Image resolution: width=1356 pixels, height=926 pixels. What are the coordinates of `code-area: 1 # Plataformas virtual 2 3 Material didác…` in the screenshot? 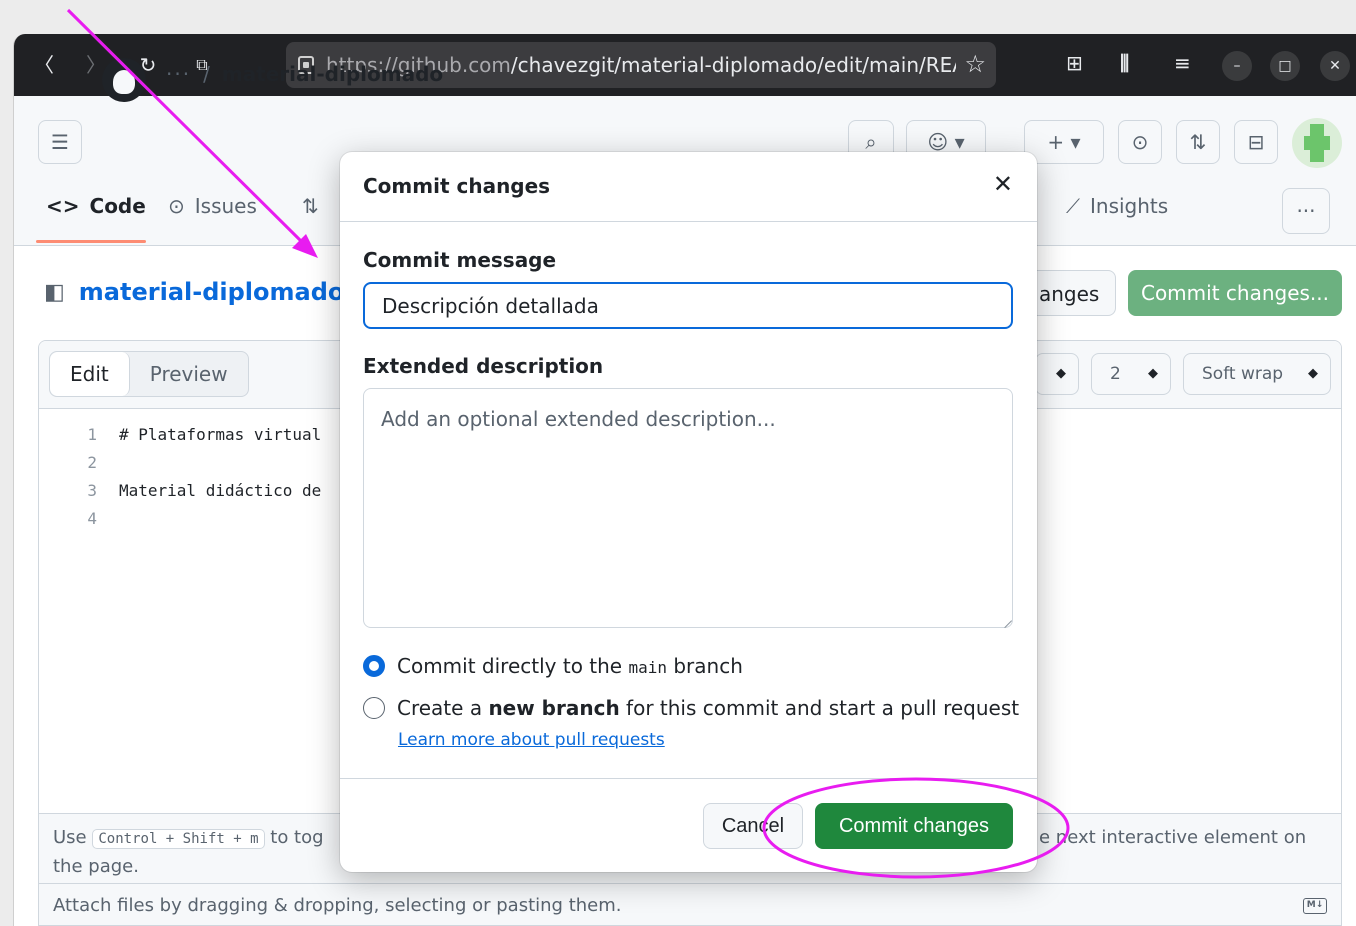 It's located at (180, 477).